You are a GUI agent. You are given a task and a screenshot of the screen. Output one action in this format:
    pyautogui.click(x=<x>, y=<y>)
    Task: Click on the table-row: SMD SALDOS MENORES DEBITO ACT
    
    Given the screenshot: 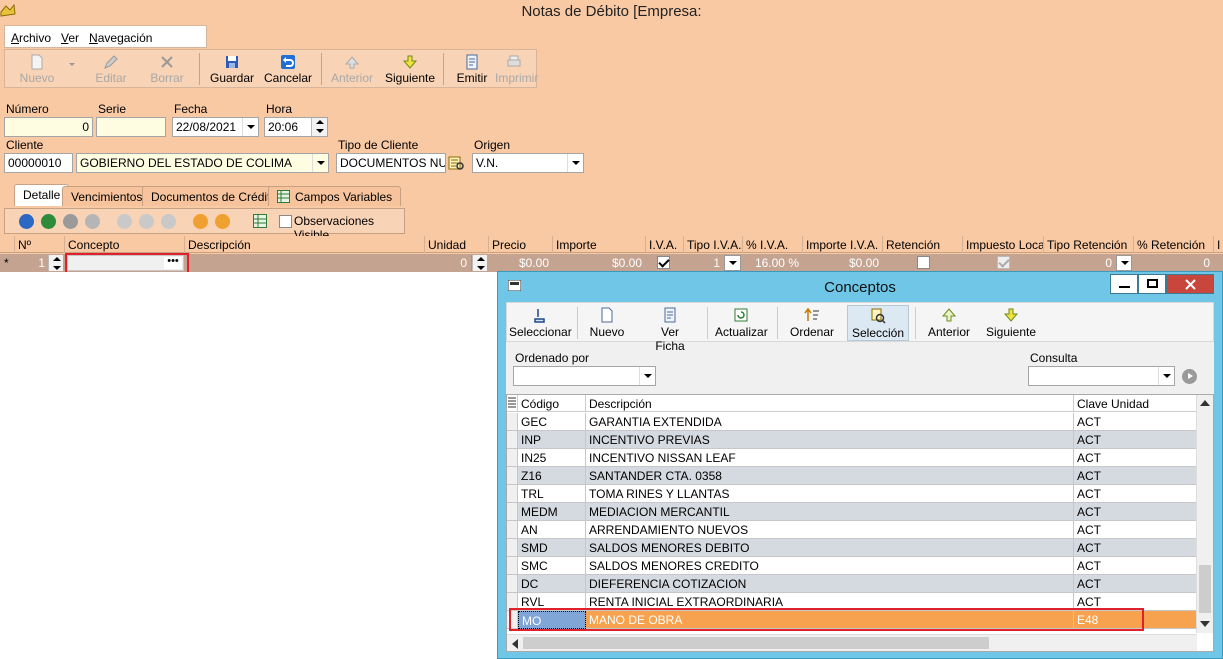 What is the action you would take?
    pyautogui.click(x=852, y=548)
    